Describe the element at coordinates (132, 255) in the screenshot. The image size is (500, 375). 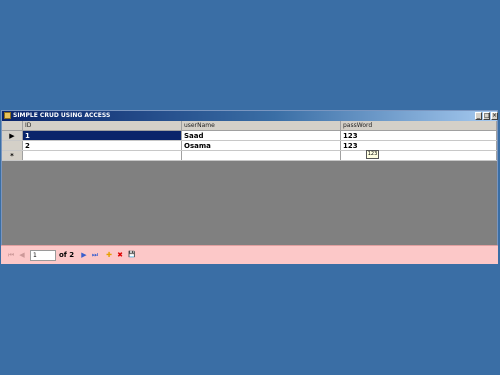
I see `save-icon: 💾` at that location.